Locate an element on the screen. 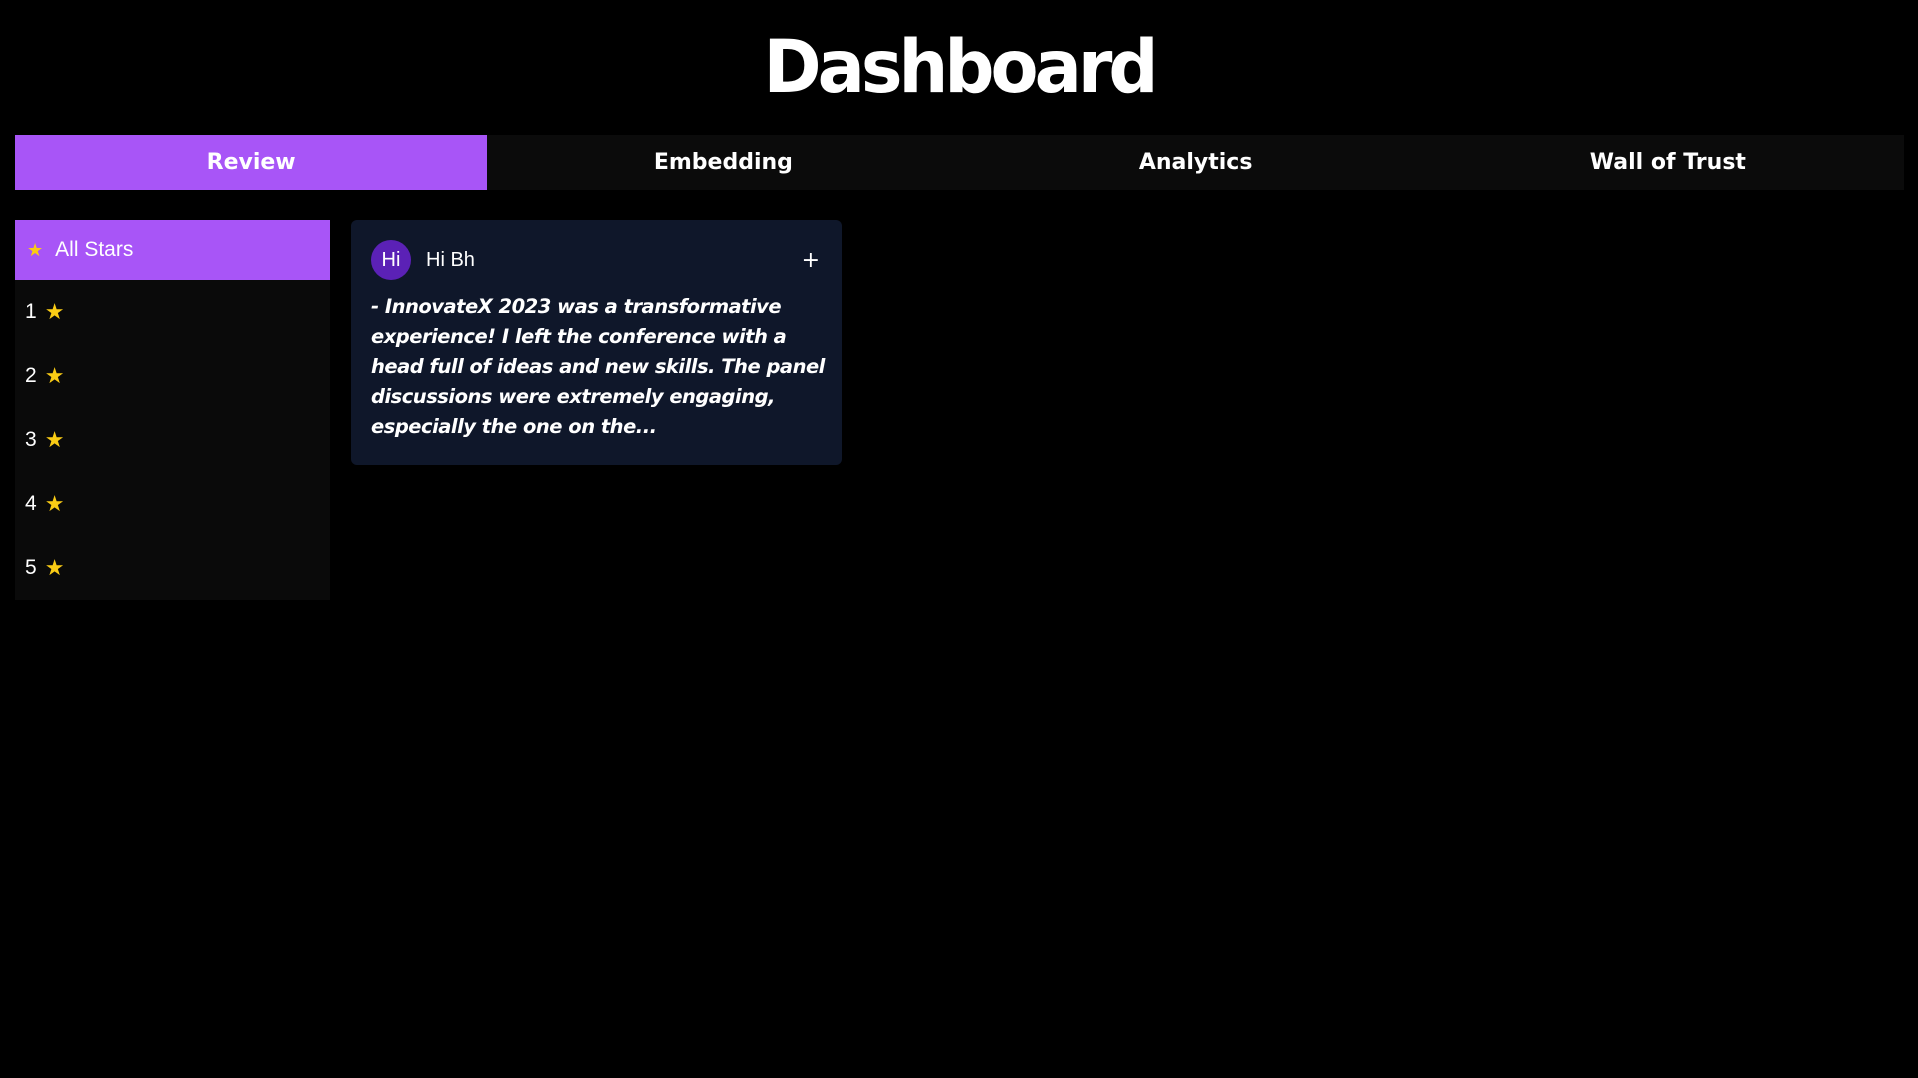 The image size is (1918, 1078). tab-wall-of-trust: Wall of Trust is located at coordinates (1668, 162).